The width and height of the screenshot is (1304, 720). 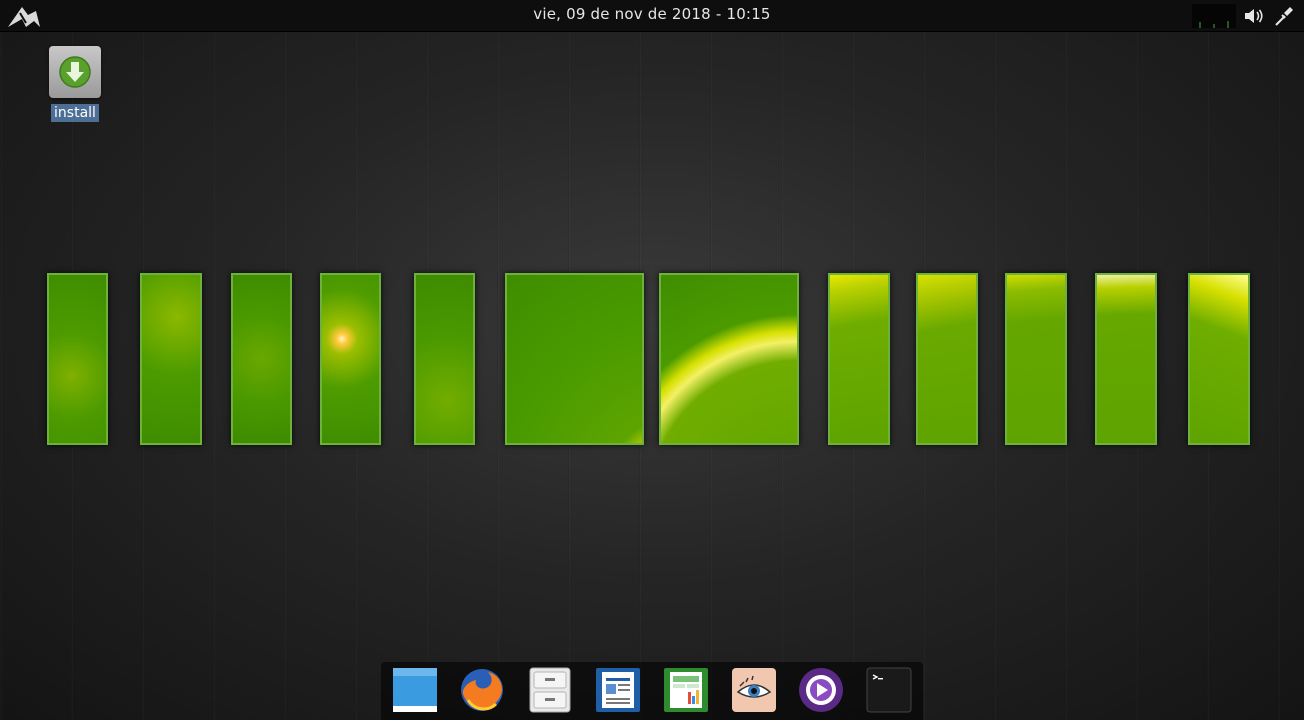 What do you see at coordinates (75, 72) in the screenshot?
I see `download-arrow-icon` at bounding box center [75, 72].